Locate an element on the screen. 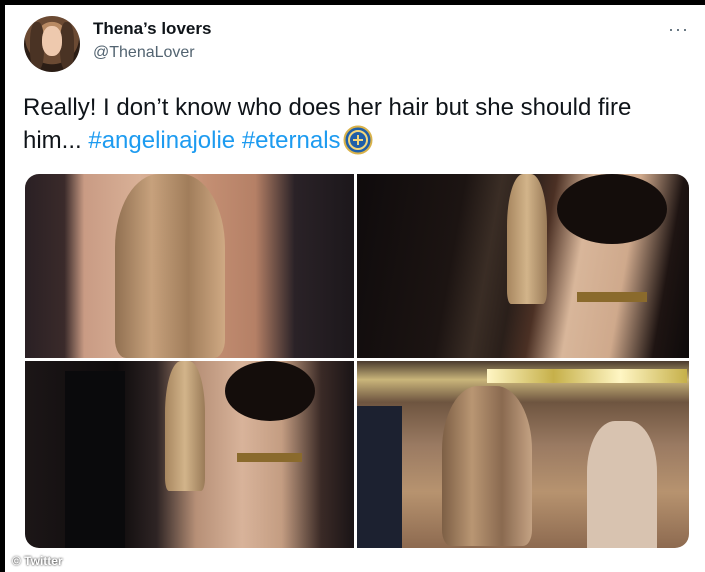 Image resolution: width=705 pixels, height=572 pixels. photo-1-hair is located at coordinates (170, 266).